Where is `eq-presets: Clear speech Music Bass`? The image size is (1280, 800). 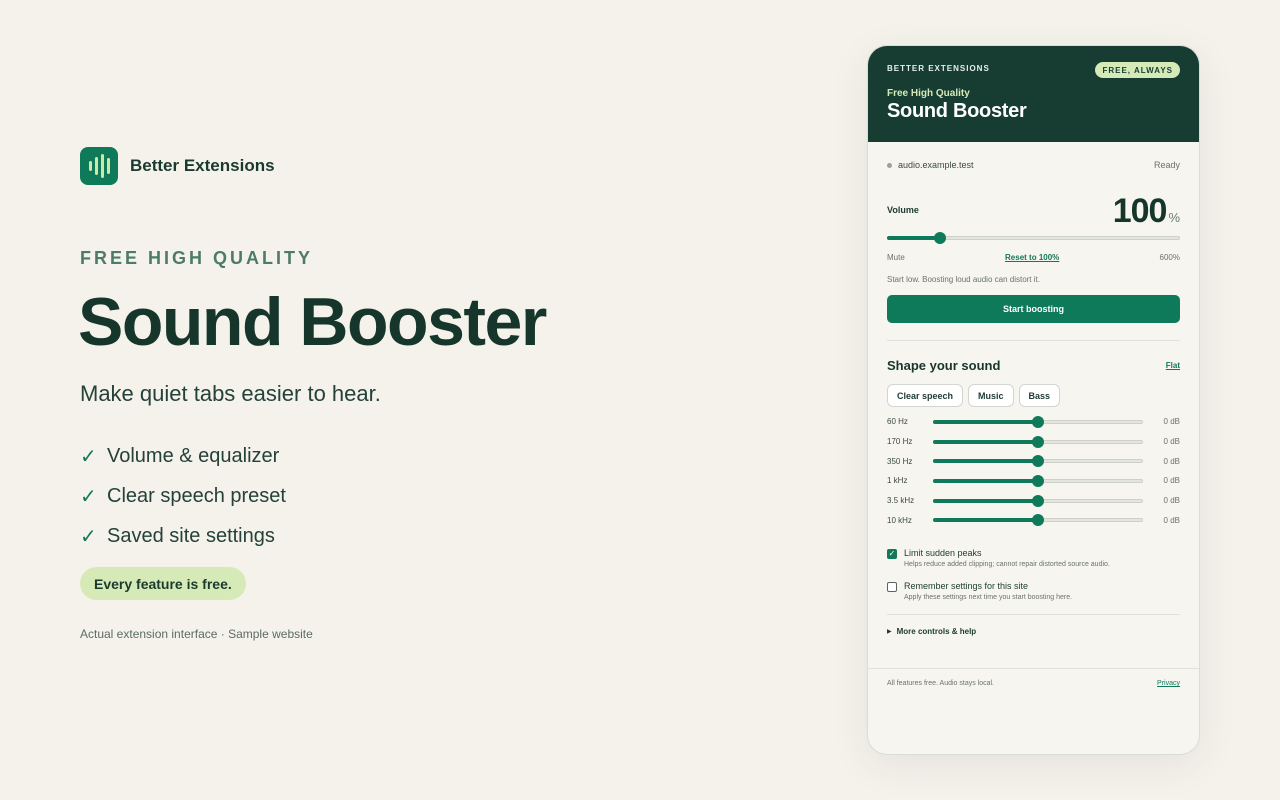 eq-presets: Clear speech Music Bass is located at coordinates (1033, 395).